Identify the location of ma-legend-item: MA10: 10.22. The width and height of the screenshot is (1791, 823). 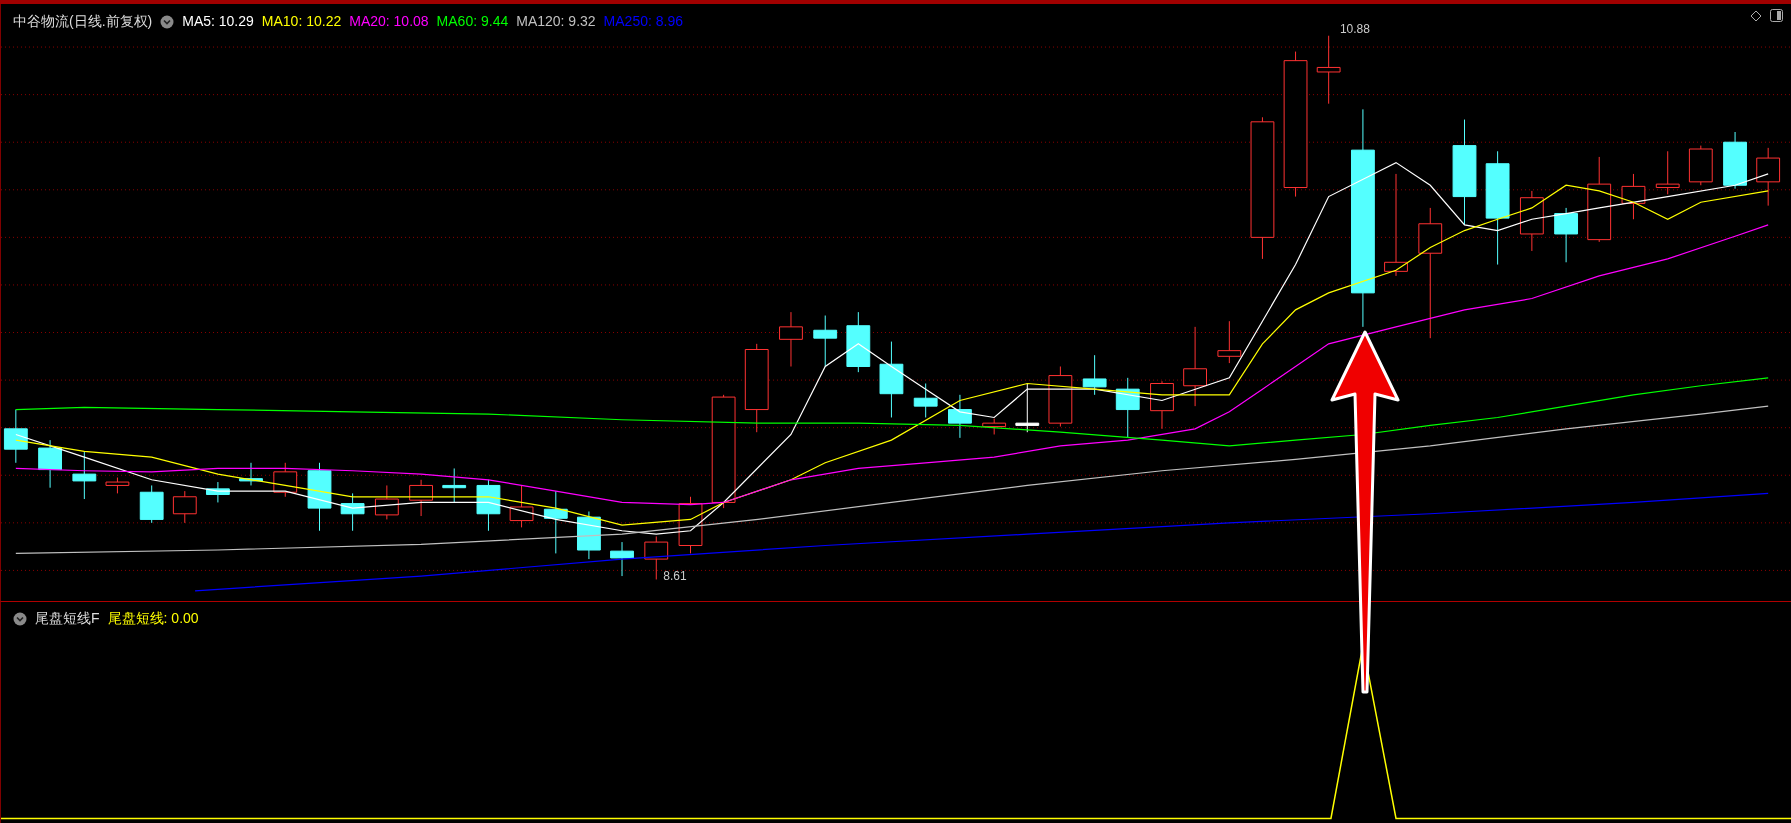
(301, 21).